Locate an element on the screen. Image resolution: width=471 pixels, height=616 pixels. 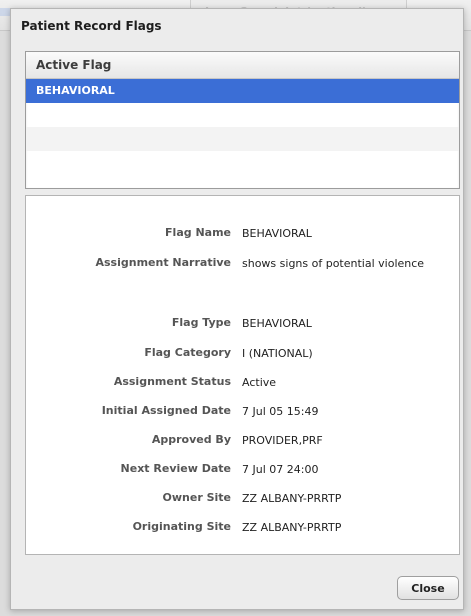
active-flag-column-label: Active Flag is located at coordinates (74, 65).